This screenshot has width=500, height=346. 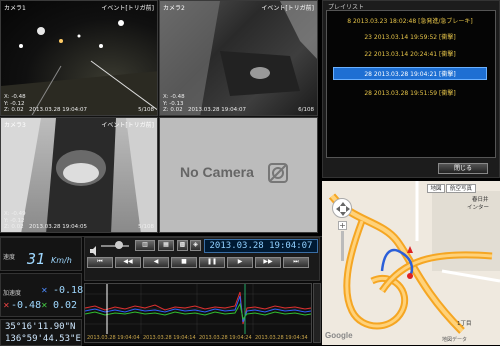 I want to click on layout-grid-button: ▦, so click(x=166, y=245).